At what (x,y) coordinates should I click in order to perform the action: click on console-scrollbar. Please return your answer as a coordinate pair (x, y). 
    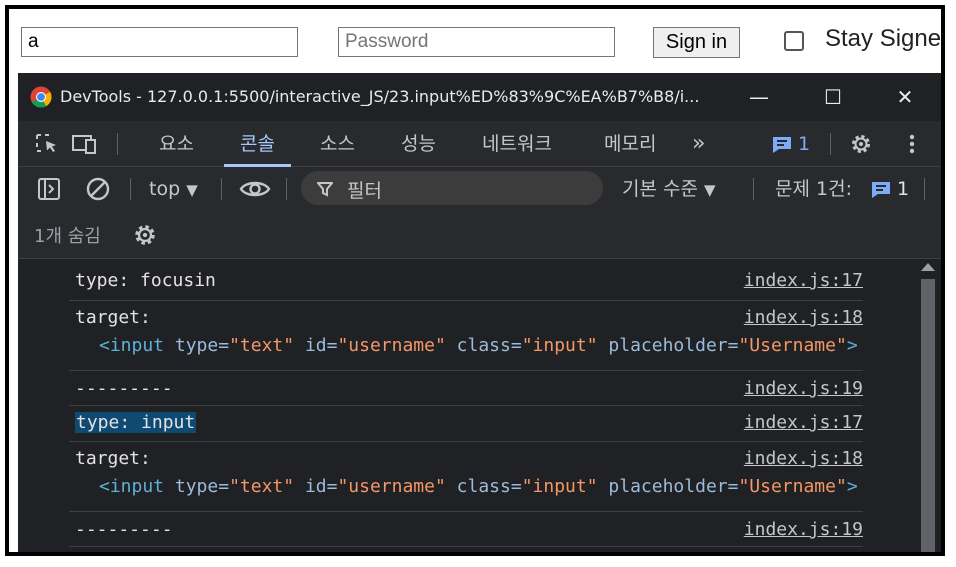
    Looking at the image, I should click on (928, 405).